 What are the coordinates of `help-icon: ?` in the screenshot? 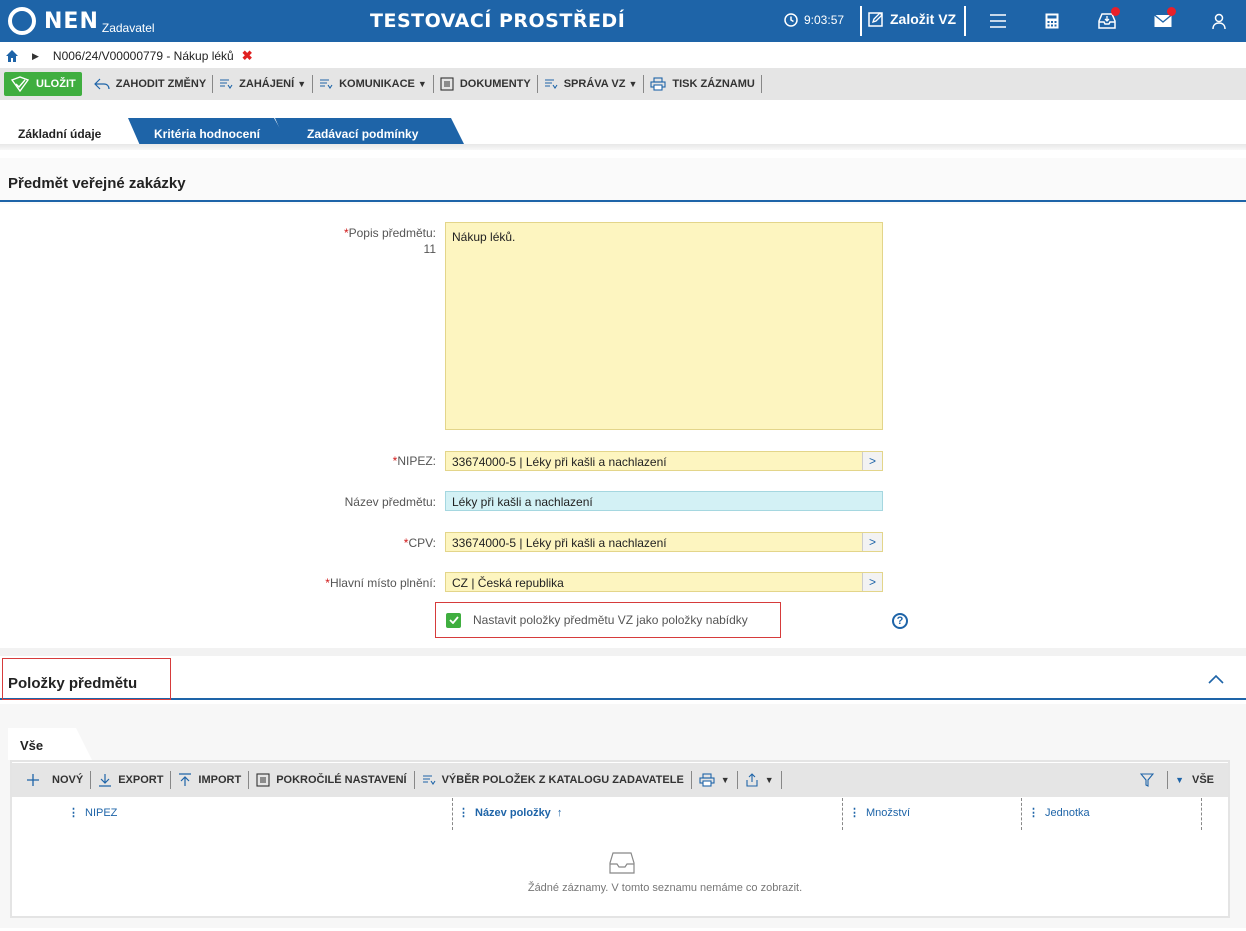 It's located at (900, 621).